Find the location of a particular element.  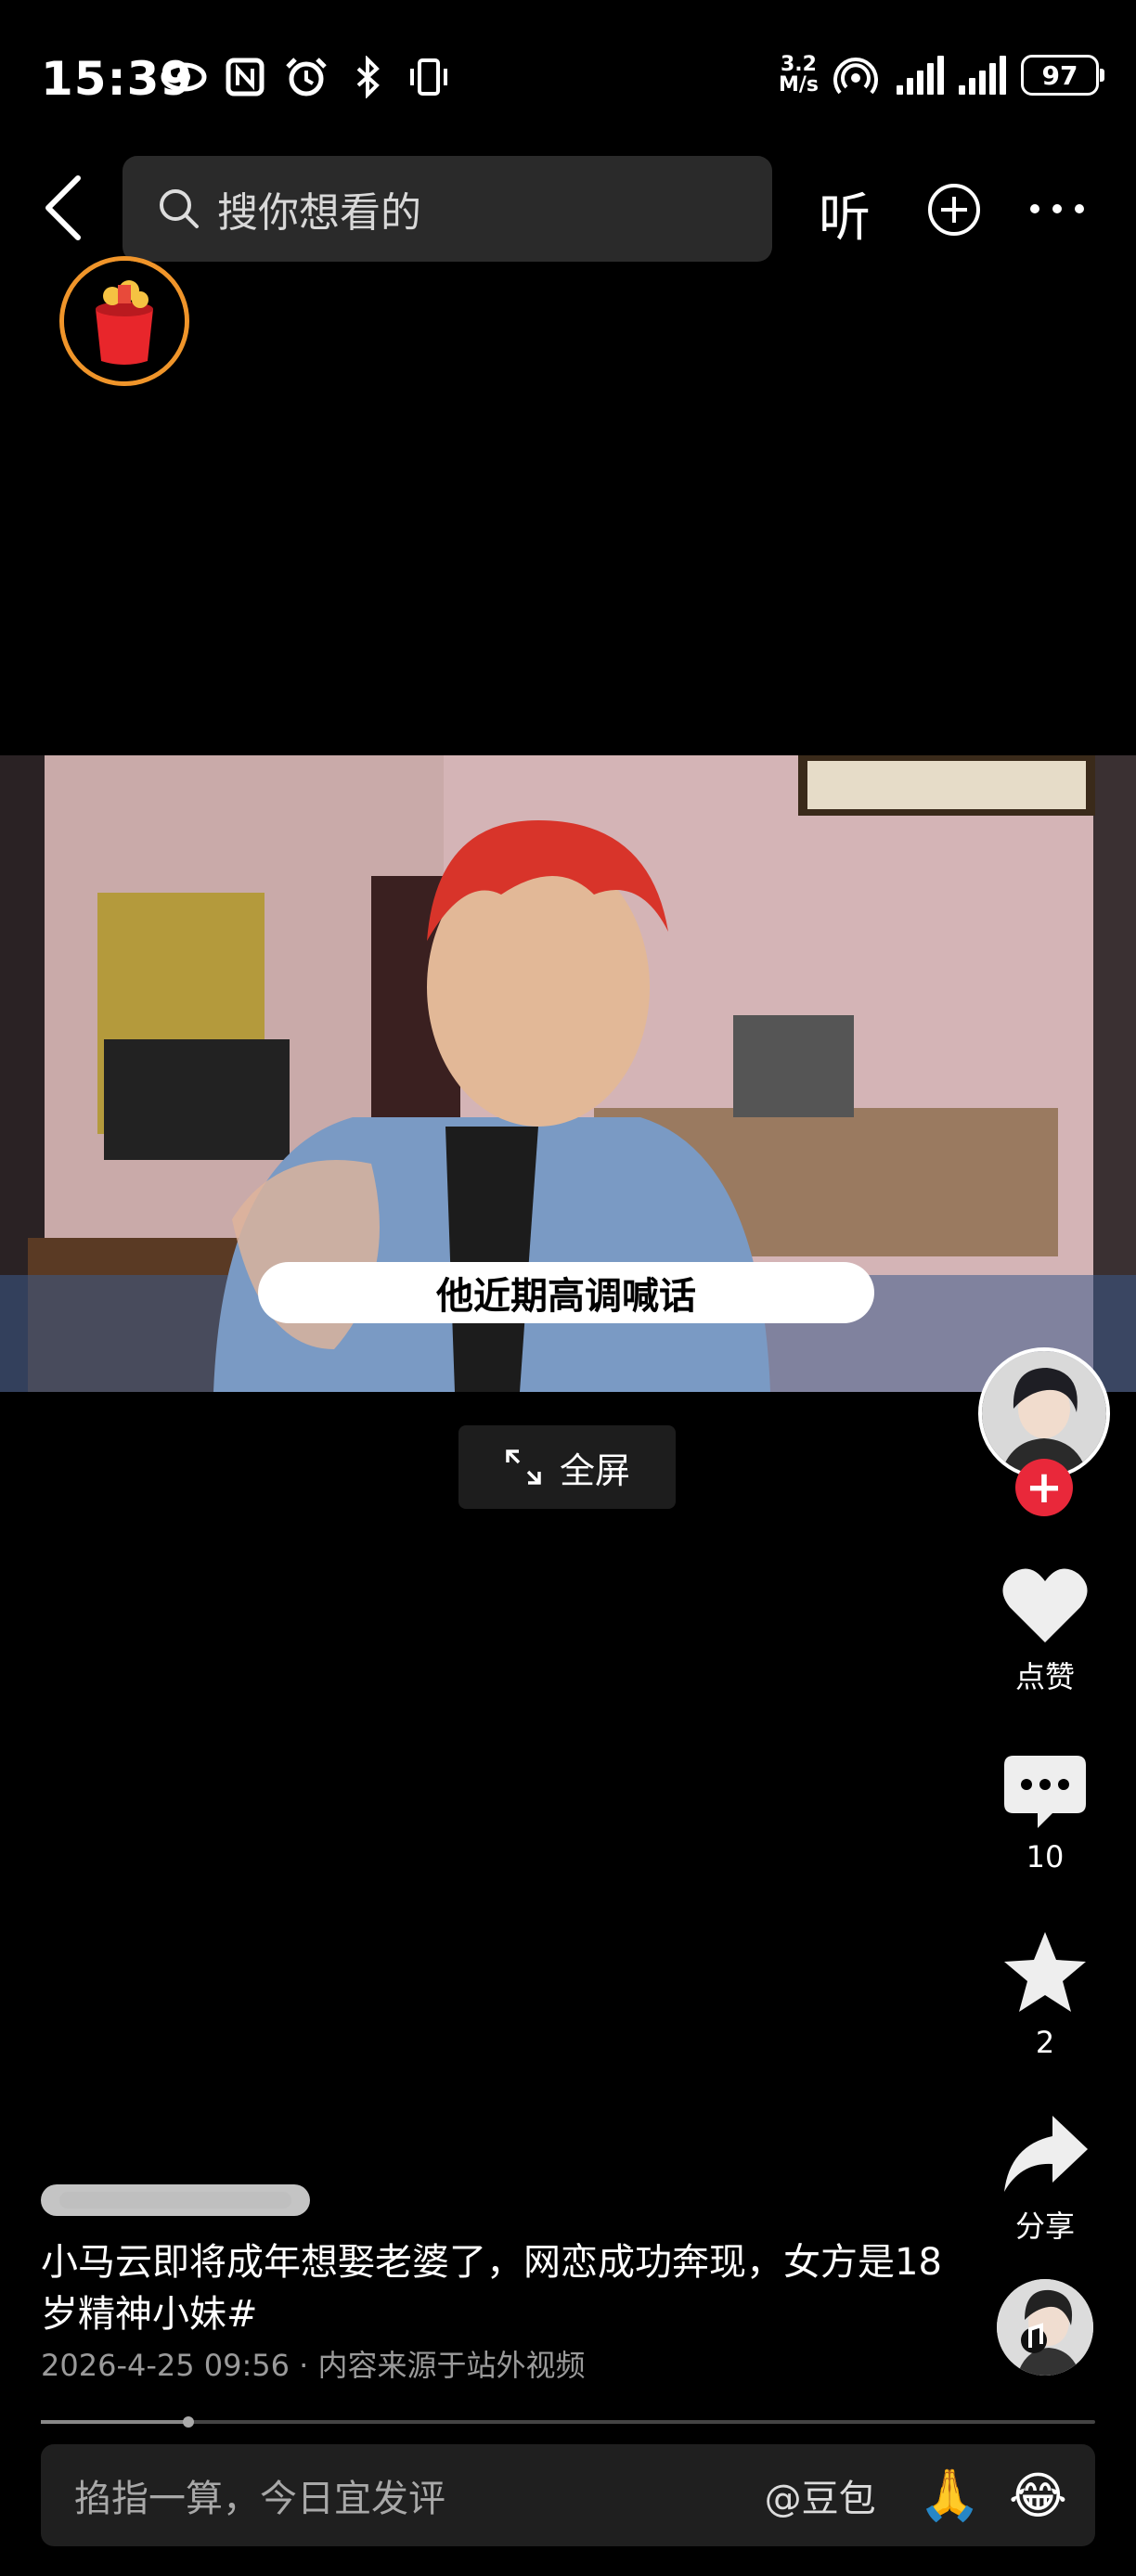

progress-handle is located at coordinates (189, 2422).